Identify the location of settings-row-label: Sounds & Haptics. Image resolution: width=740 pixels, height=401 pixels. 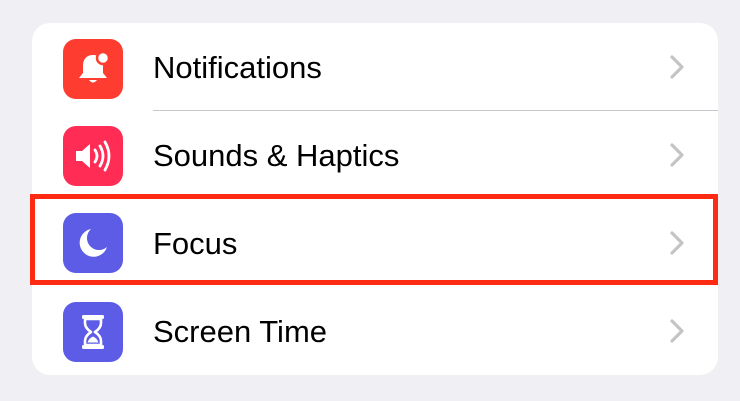
(276, 155).